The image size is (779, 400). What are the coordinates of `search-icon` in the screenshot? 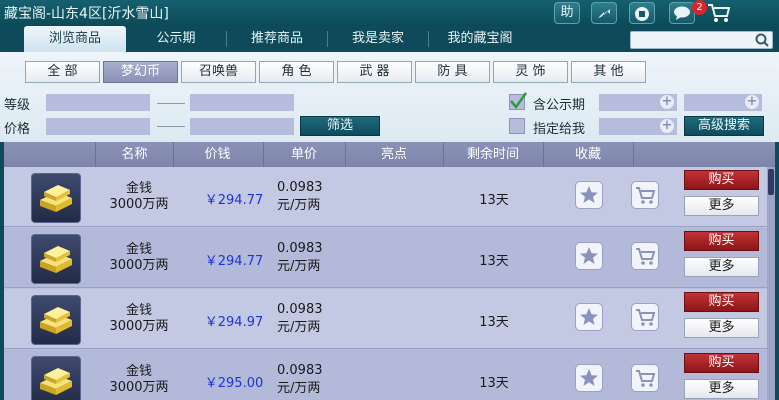 It's located at (762, 40).